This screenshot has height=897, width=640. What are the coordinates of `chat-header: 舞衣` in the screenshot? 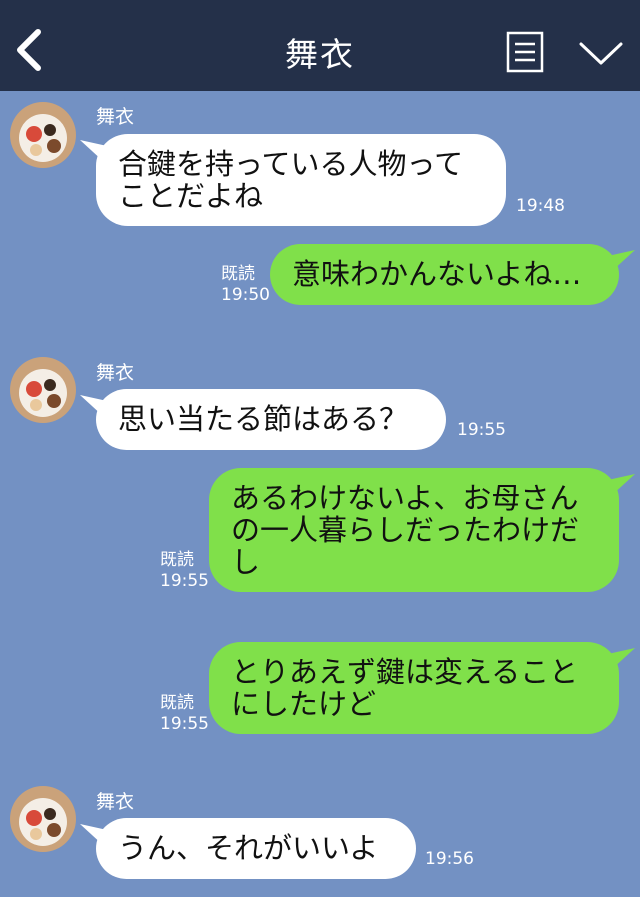 It's located at (320, 45).